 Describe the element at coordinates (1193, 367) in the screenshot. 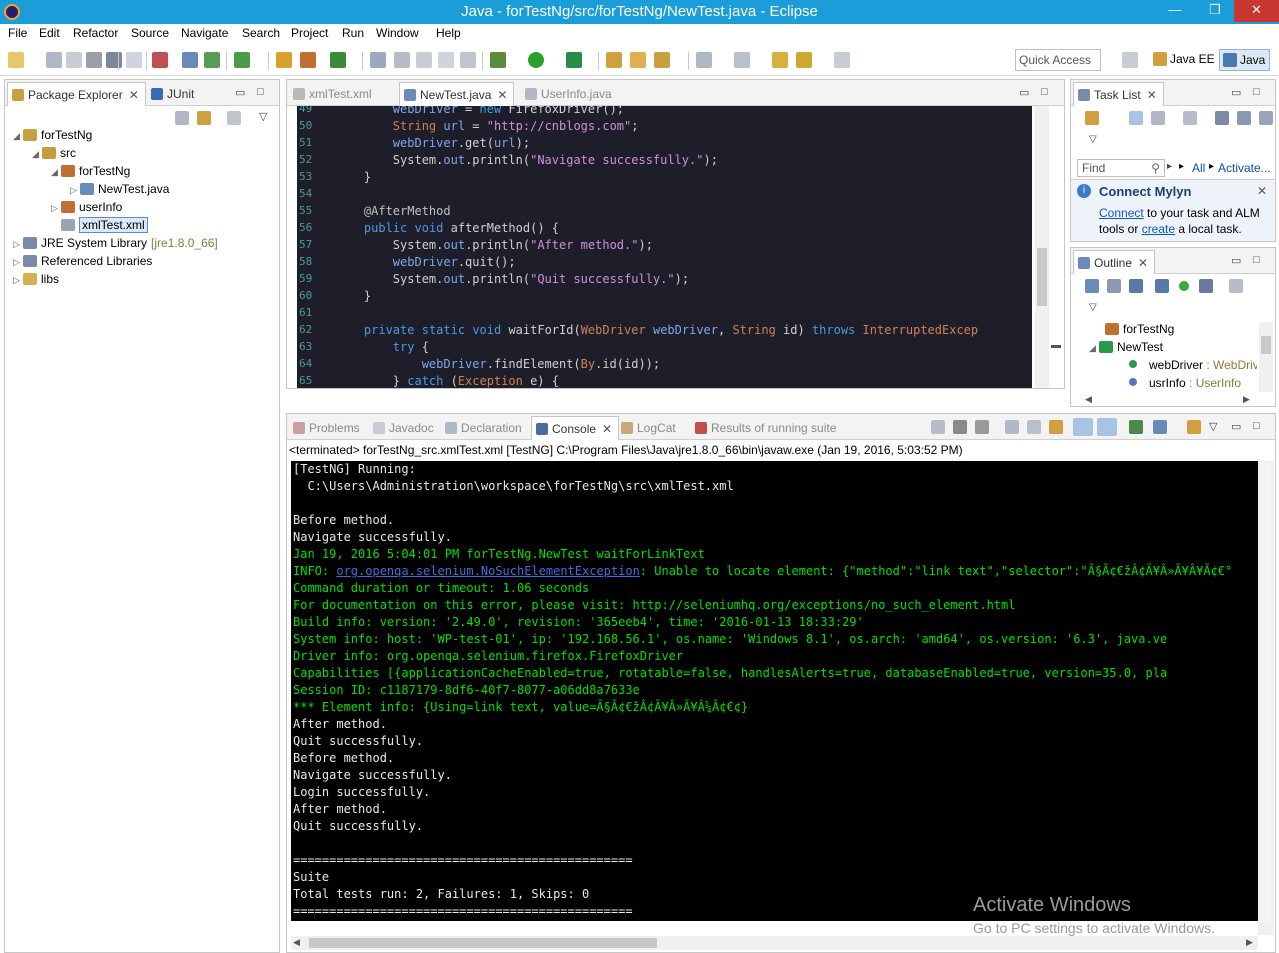

I see `outline-item: webDriver : WebDriver` at that location.